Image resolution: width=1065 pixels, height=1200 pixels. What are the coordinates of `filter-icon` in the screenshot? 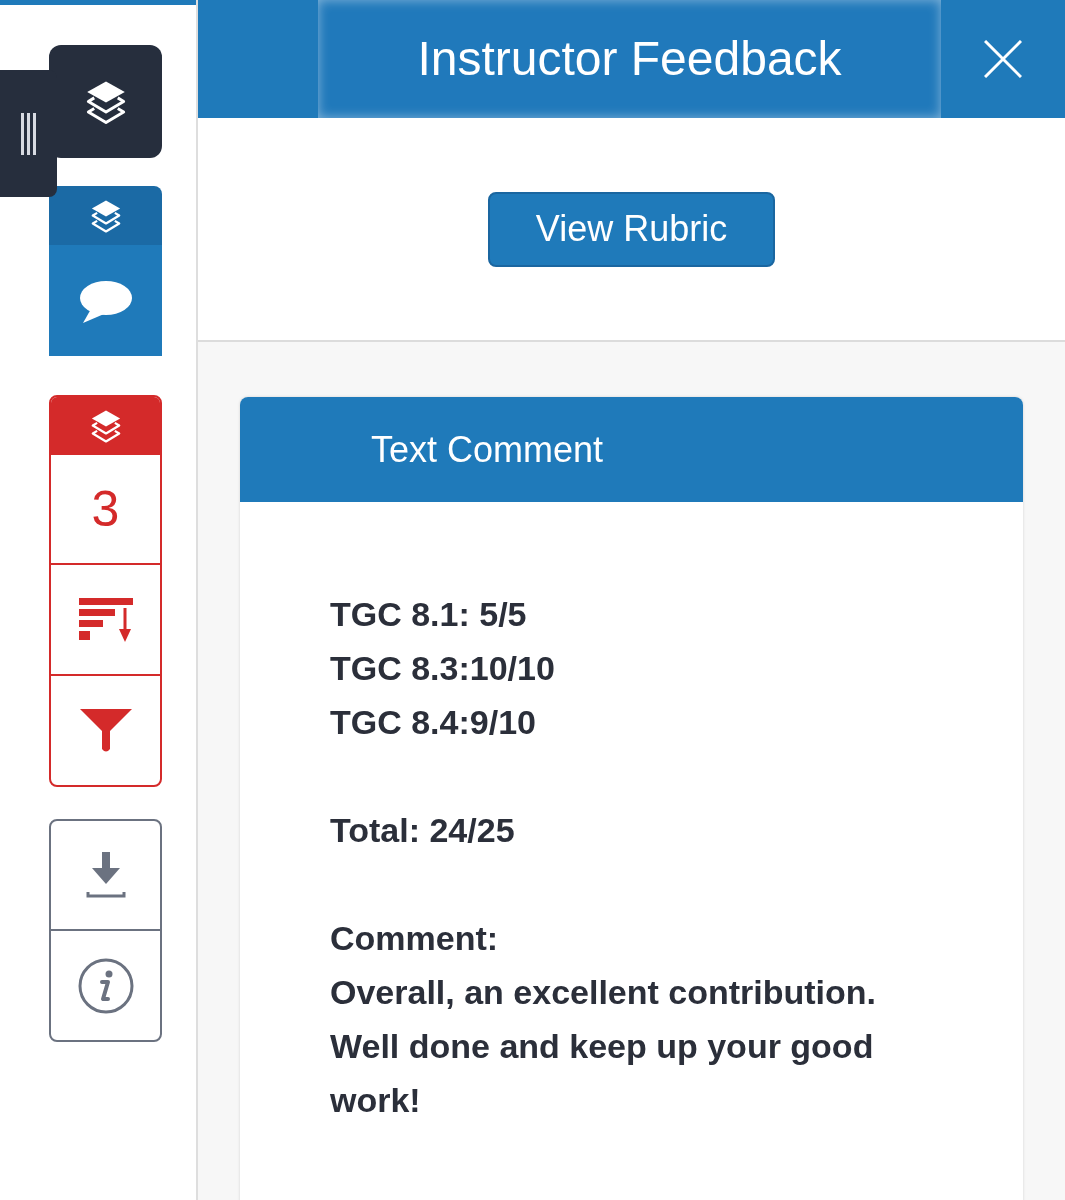 It's located at (105, 730).